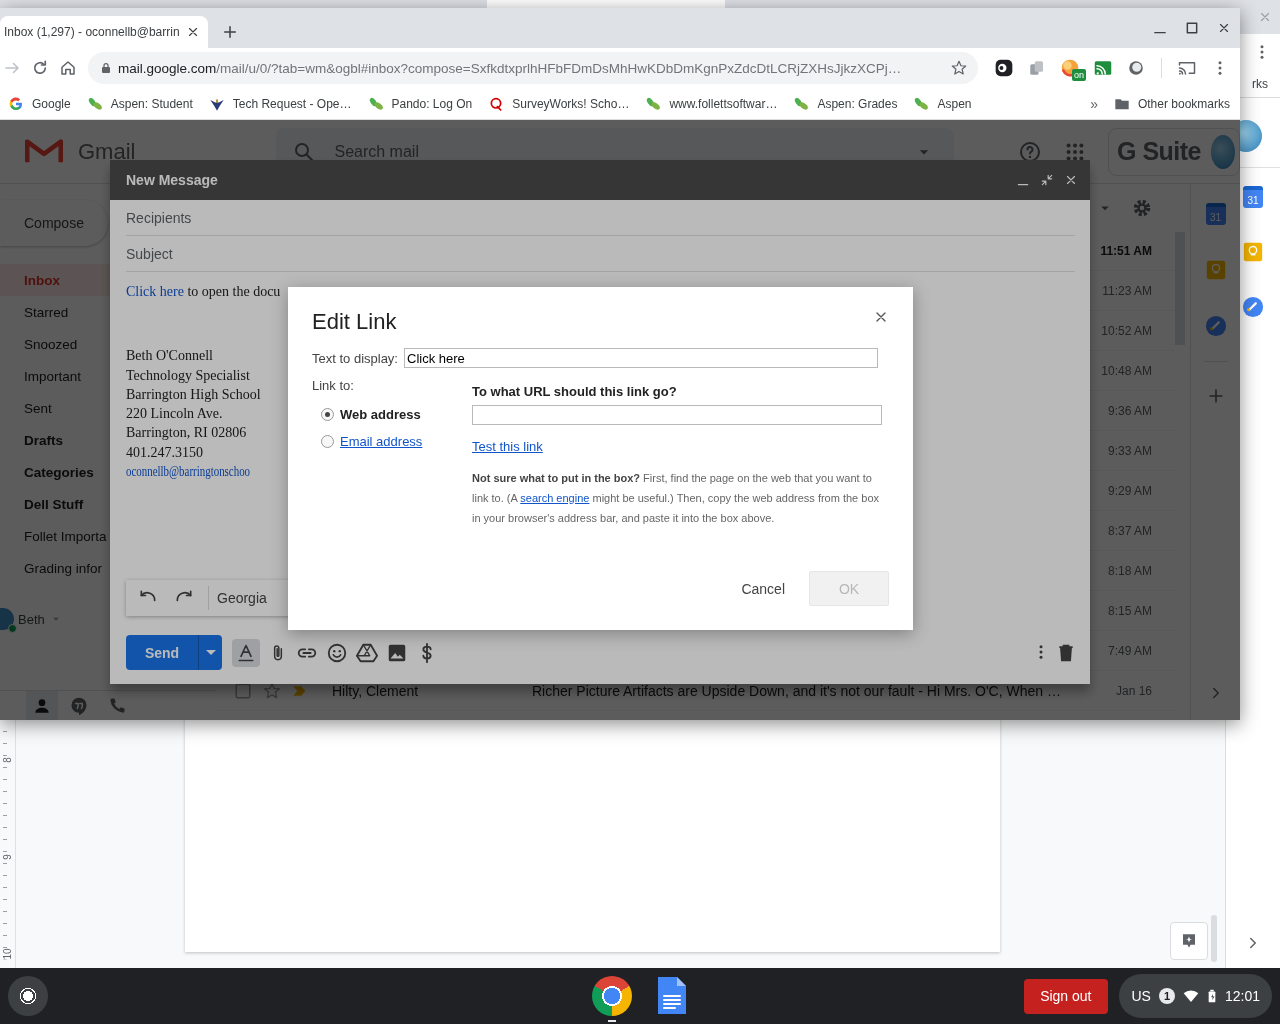 This screenshot has width=1280, height=1024. I want to click on bookmark-link: Aspen, so click(942, 103).